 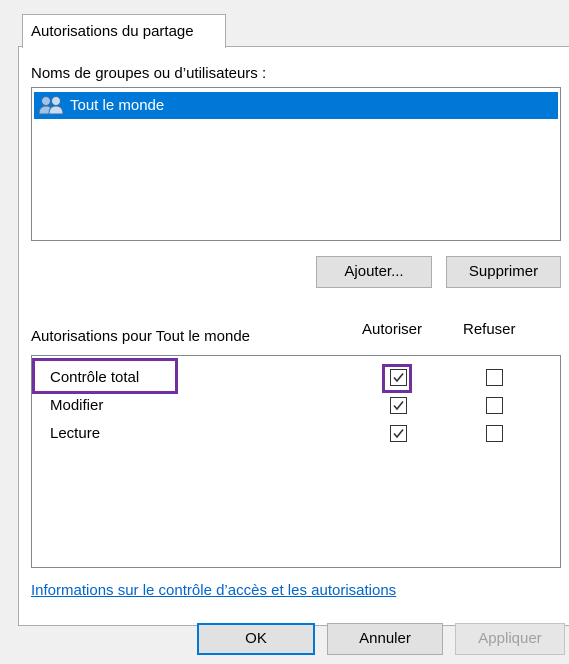 What do you see at coordinates (112, 31) in the screenshot?
I see `tab-label: Autorisations du partage` at bounding box center [112, 31].